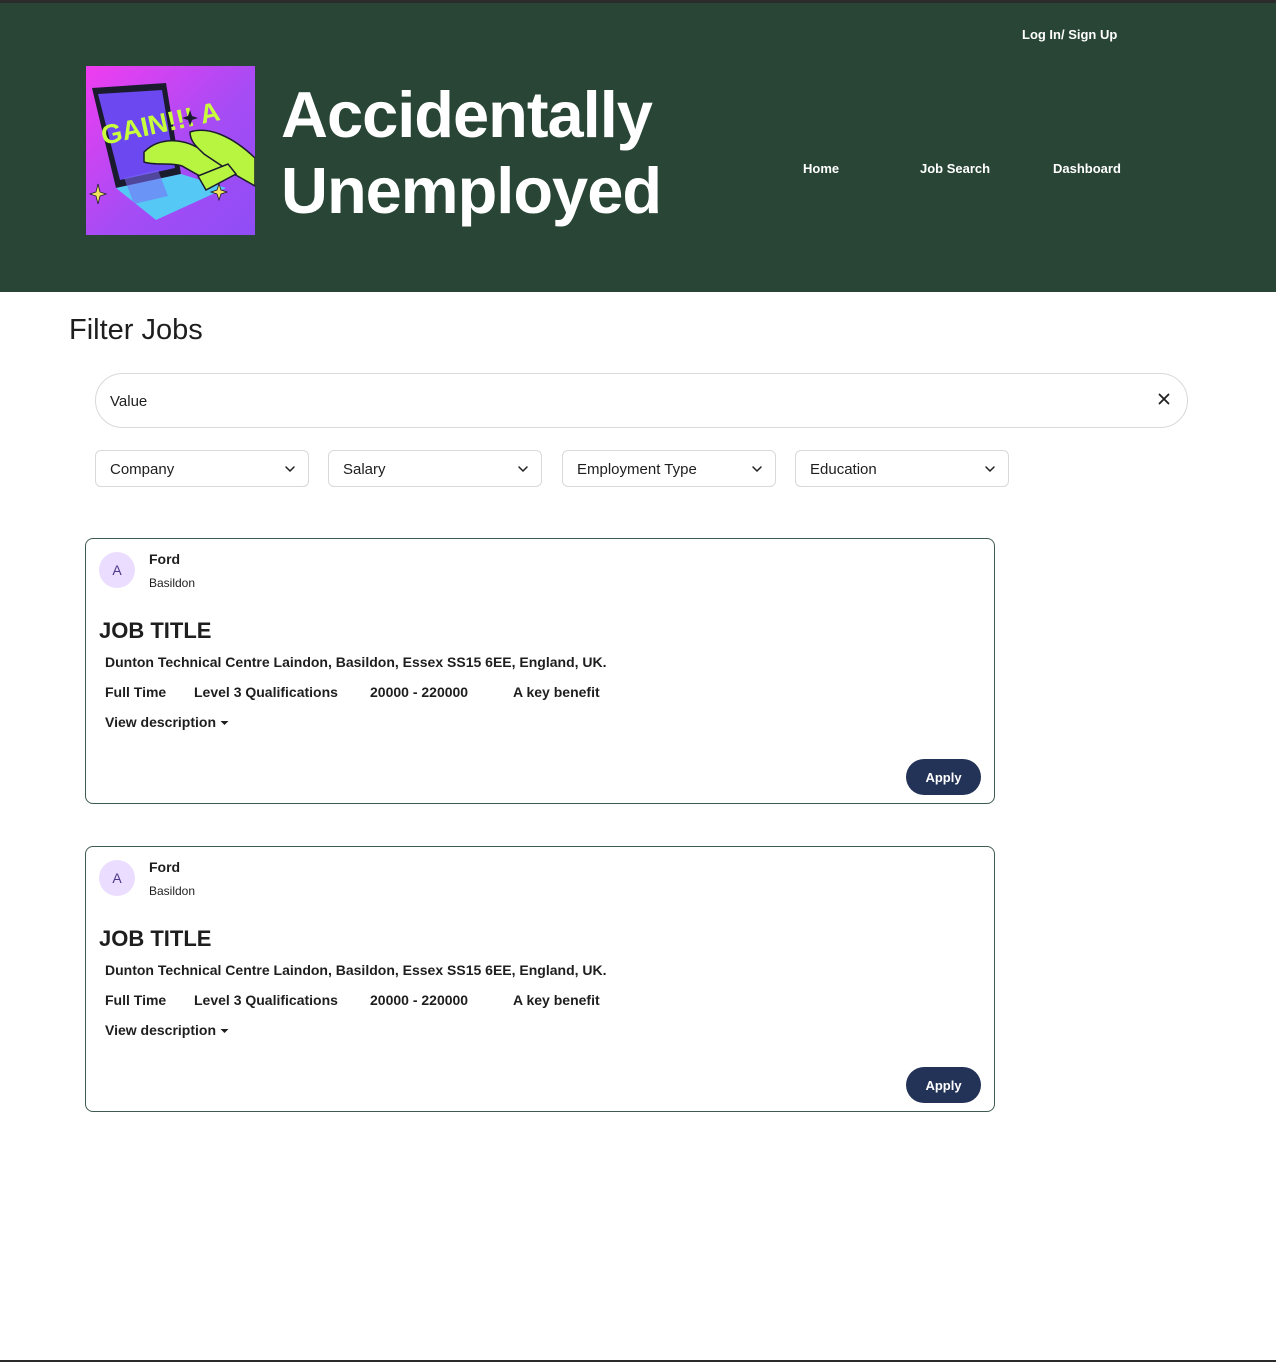 This screenshot has height=1362, width=1276. What do you see at coordinates (142, 469) in the screenshot?
I see `company-select-label: Company` at bounding box center [142, 469].